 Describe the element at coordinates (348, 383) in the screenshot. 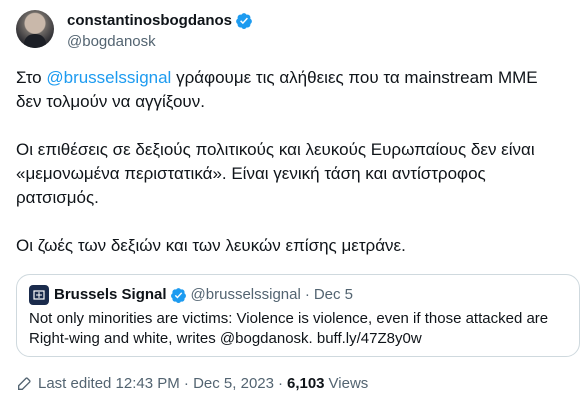

I see `views-label: Views` at that location.